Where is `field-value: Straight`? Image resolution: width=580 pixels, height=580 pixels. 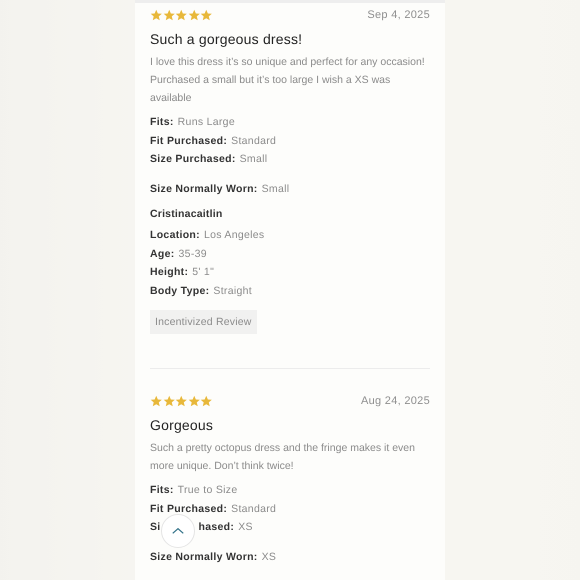 field-value: Straight is located at coordinates (232, 291).